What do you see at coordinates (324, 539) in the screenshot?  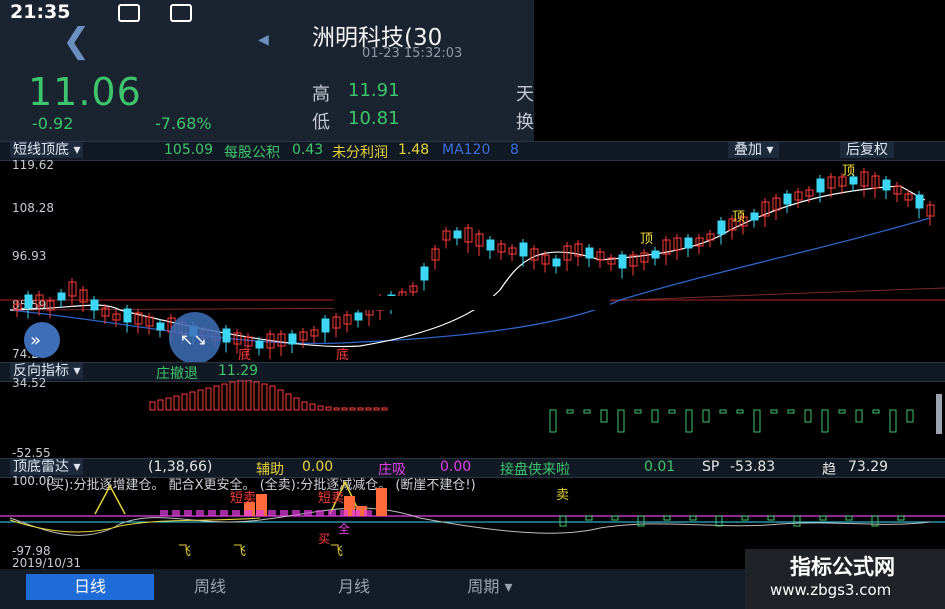 I see `signal-label: 买` at bounding box center [324, 539].